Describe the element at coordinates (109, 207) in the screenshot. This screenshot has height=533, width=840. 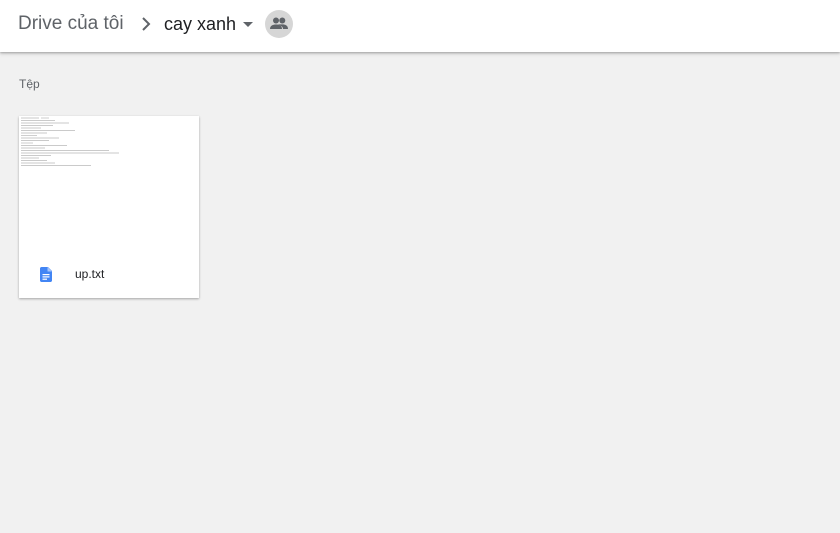
I see `file-card: up.txt` at that location.